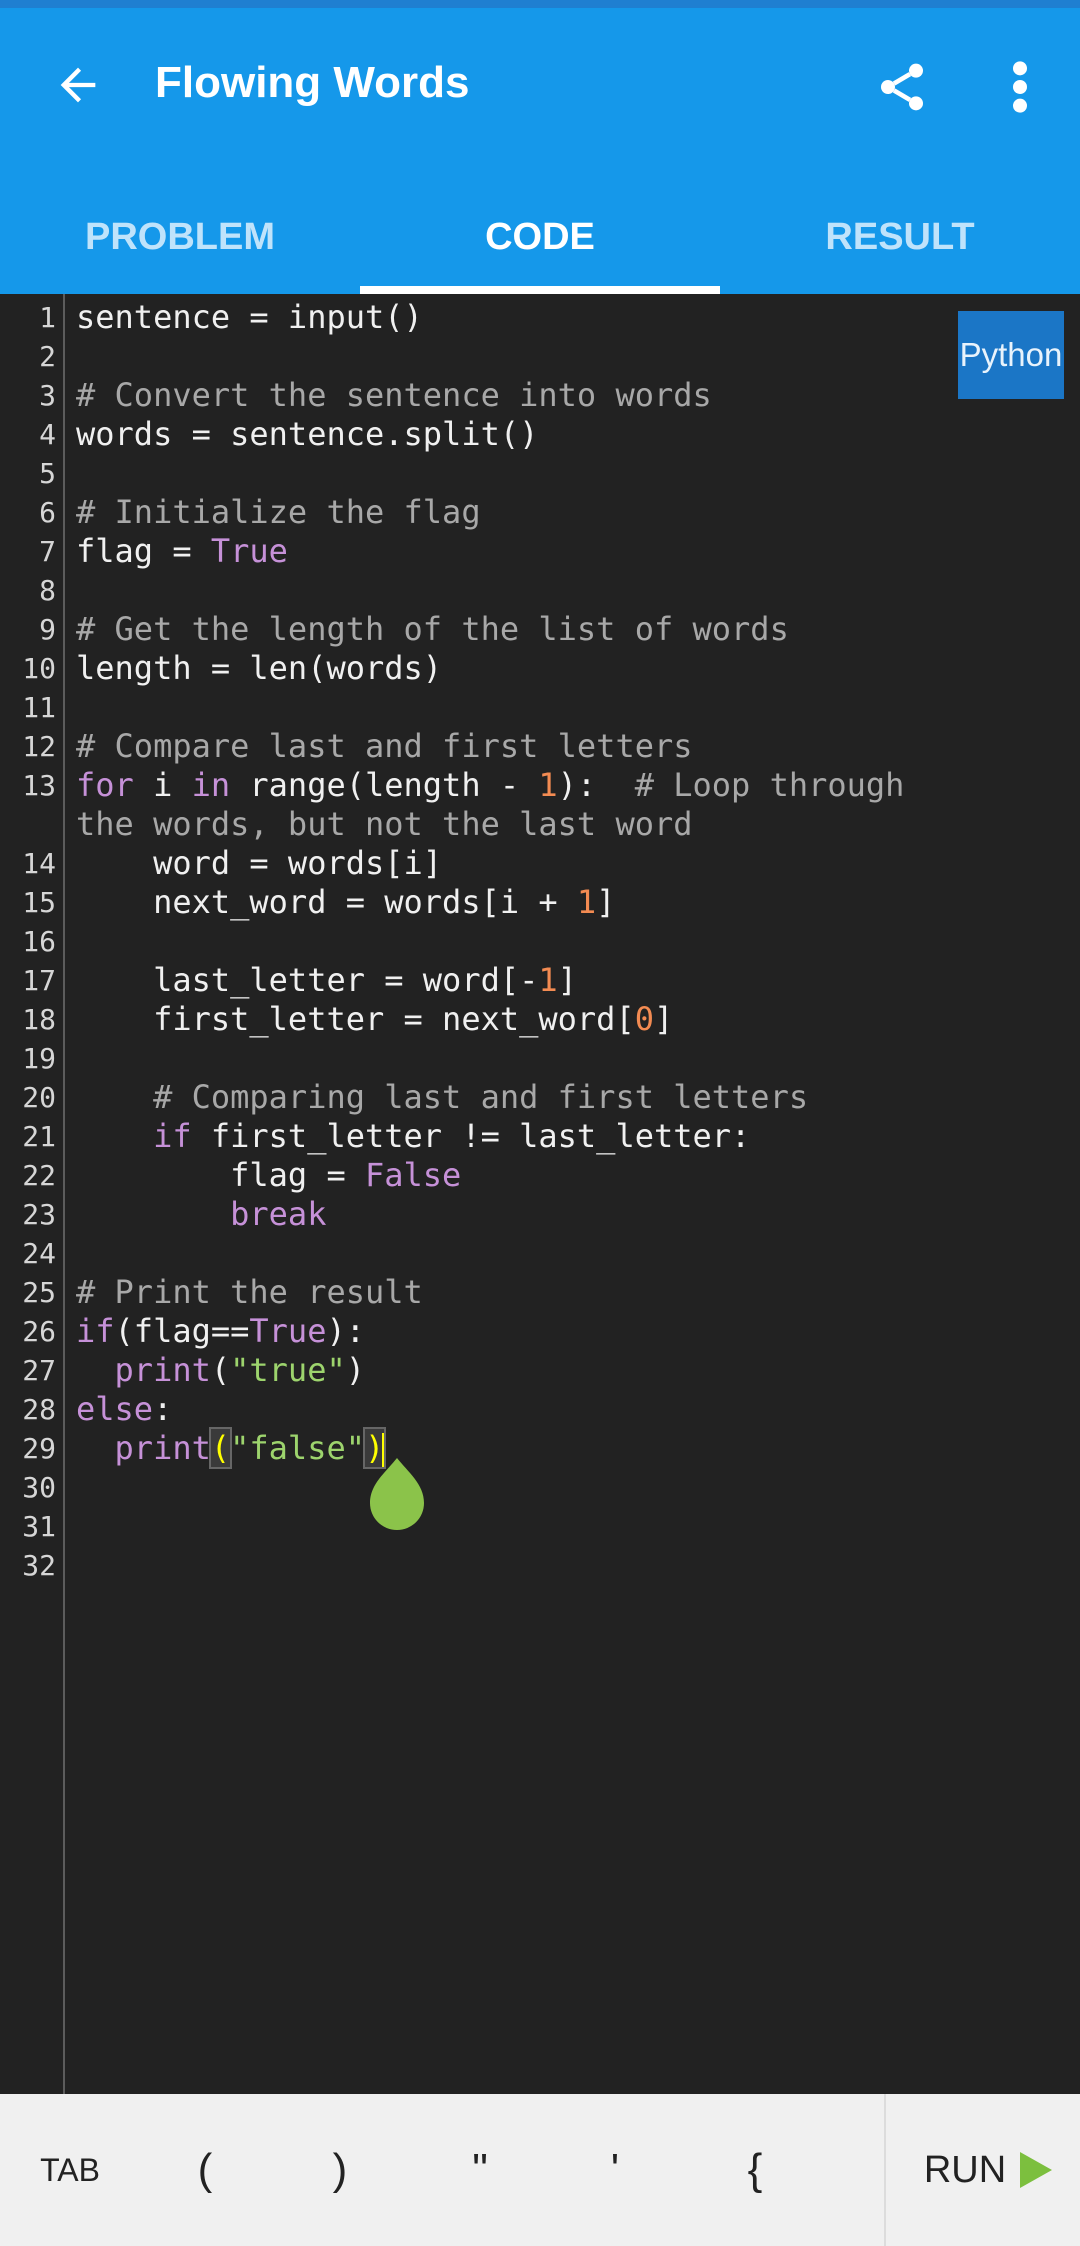 This screenshot has width=1080, height=2246. I want to click on line-number: 3, so click(47, 395).